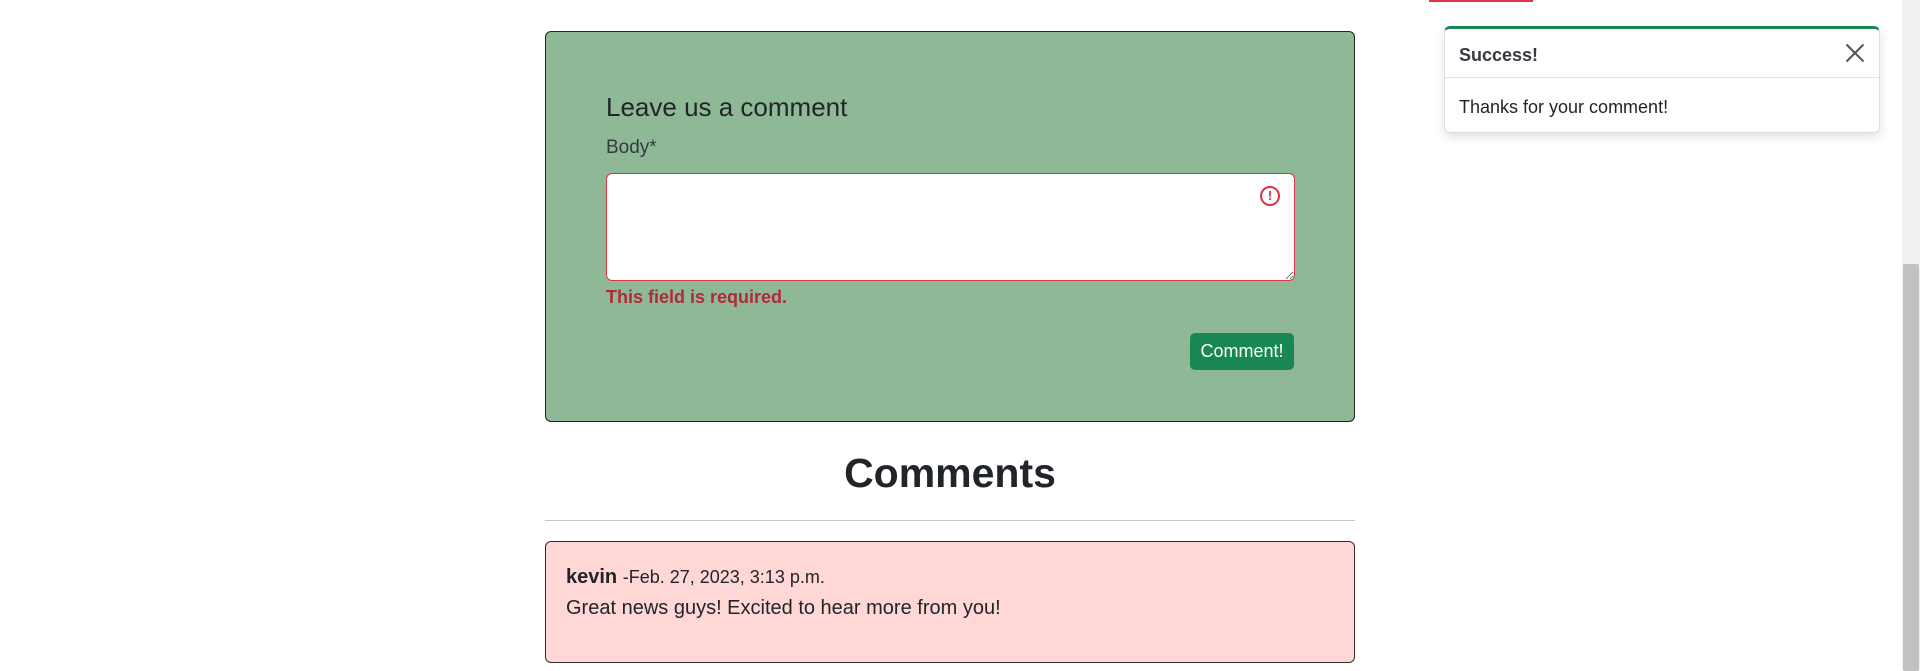 Image resolution: width=1920 pixels, height=671 pixels. What do you see at coordinates (592, 577) in the screenshot?
I see `comment-author: kevin` at bounding box center [592, 577].